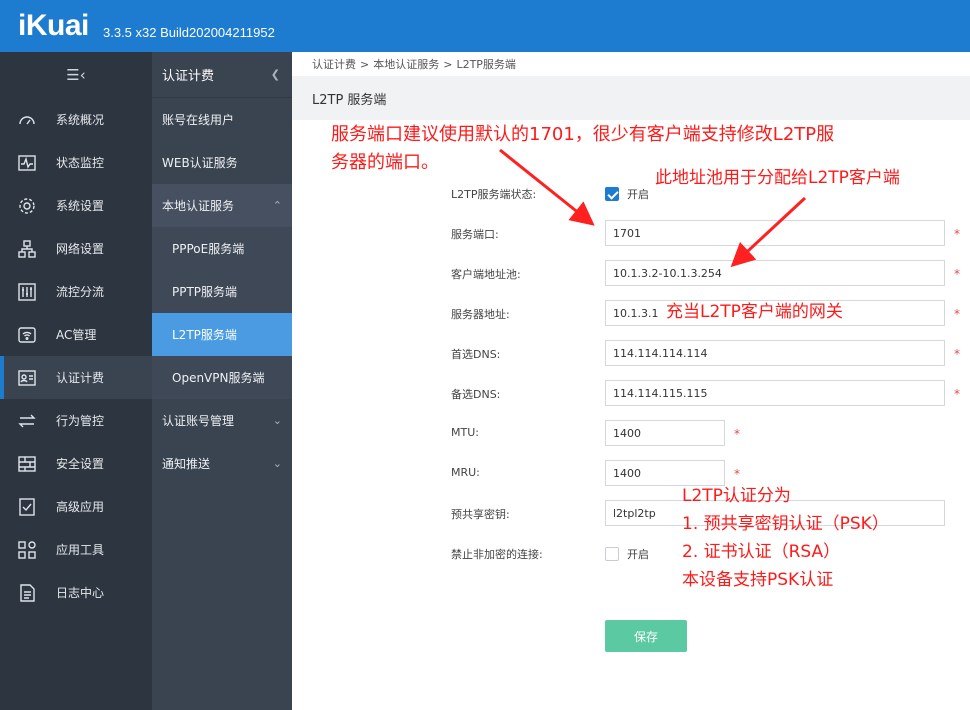 This screenshot has width=970, height=710. Describe the element at coordinates (198, 206) in the screenshot. I see `subnav-item-label: 本地认证服务` at that location.